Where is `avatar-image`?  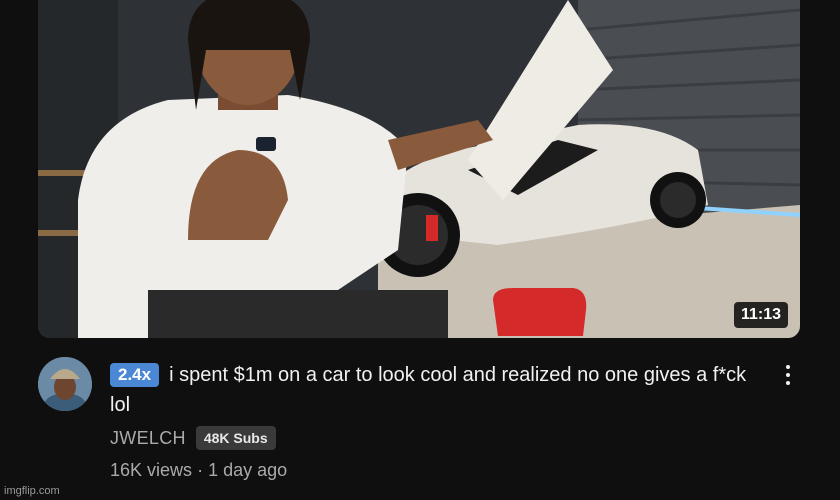
avatar-image is located at coordinates (65, 384).